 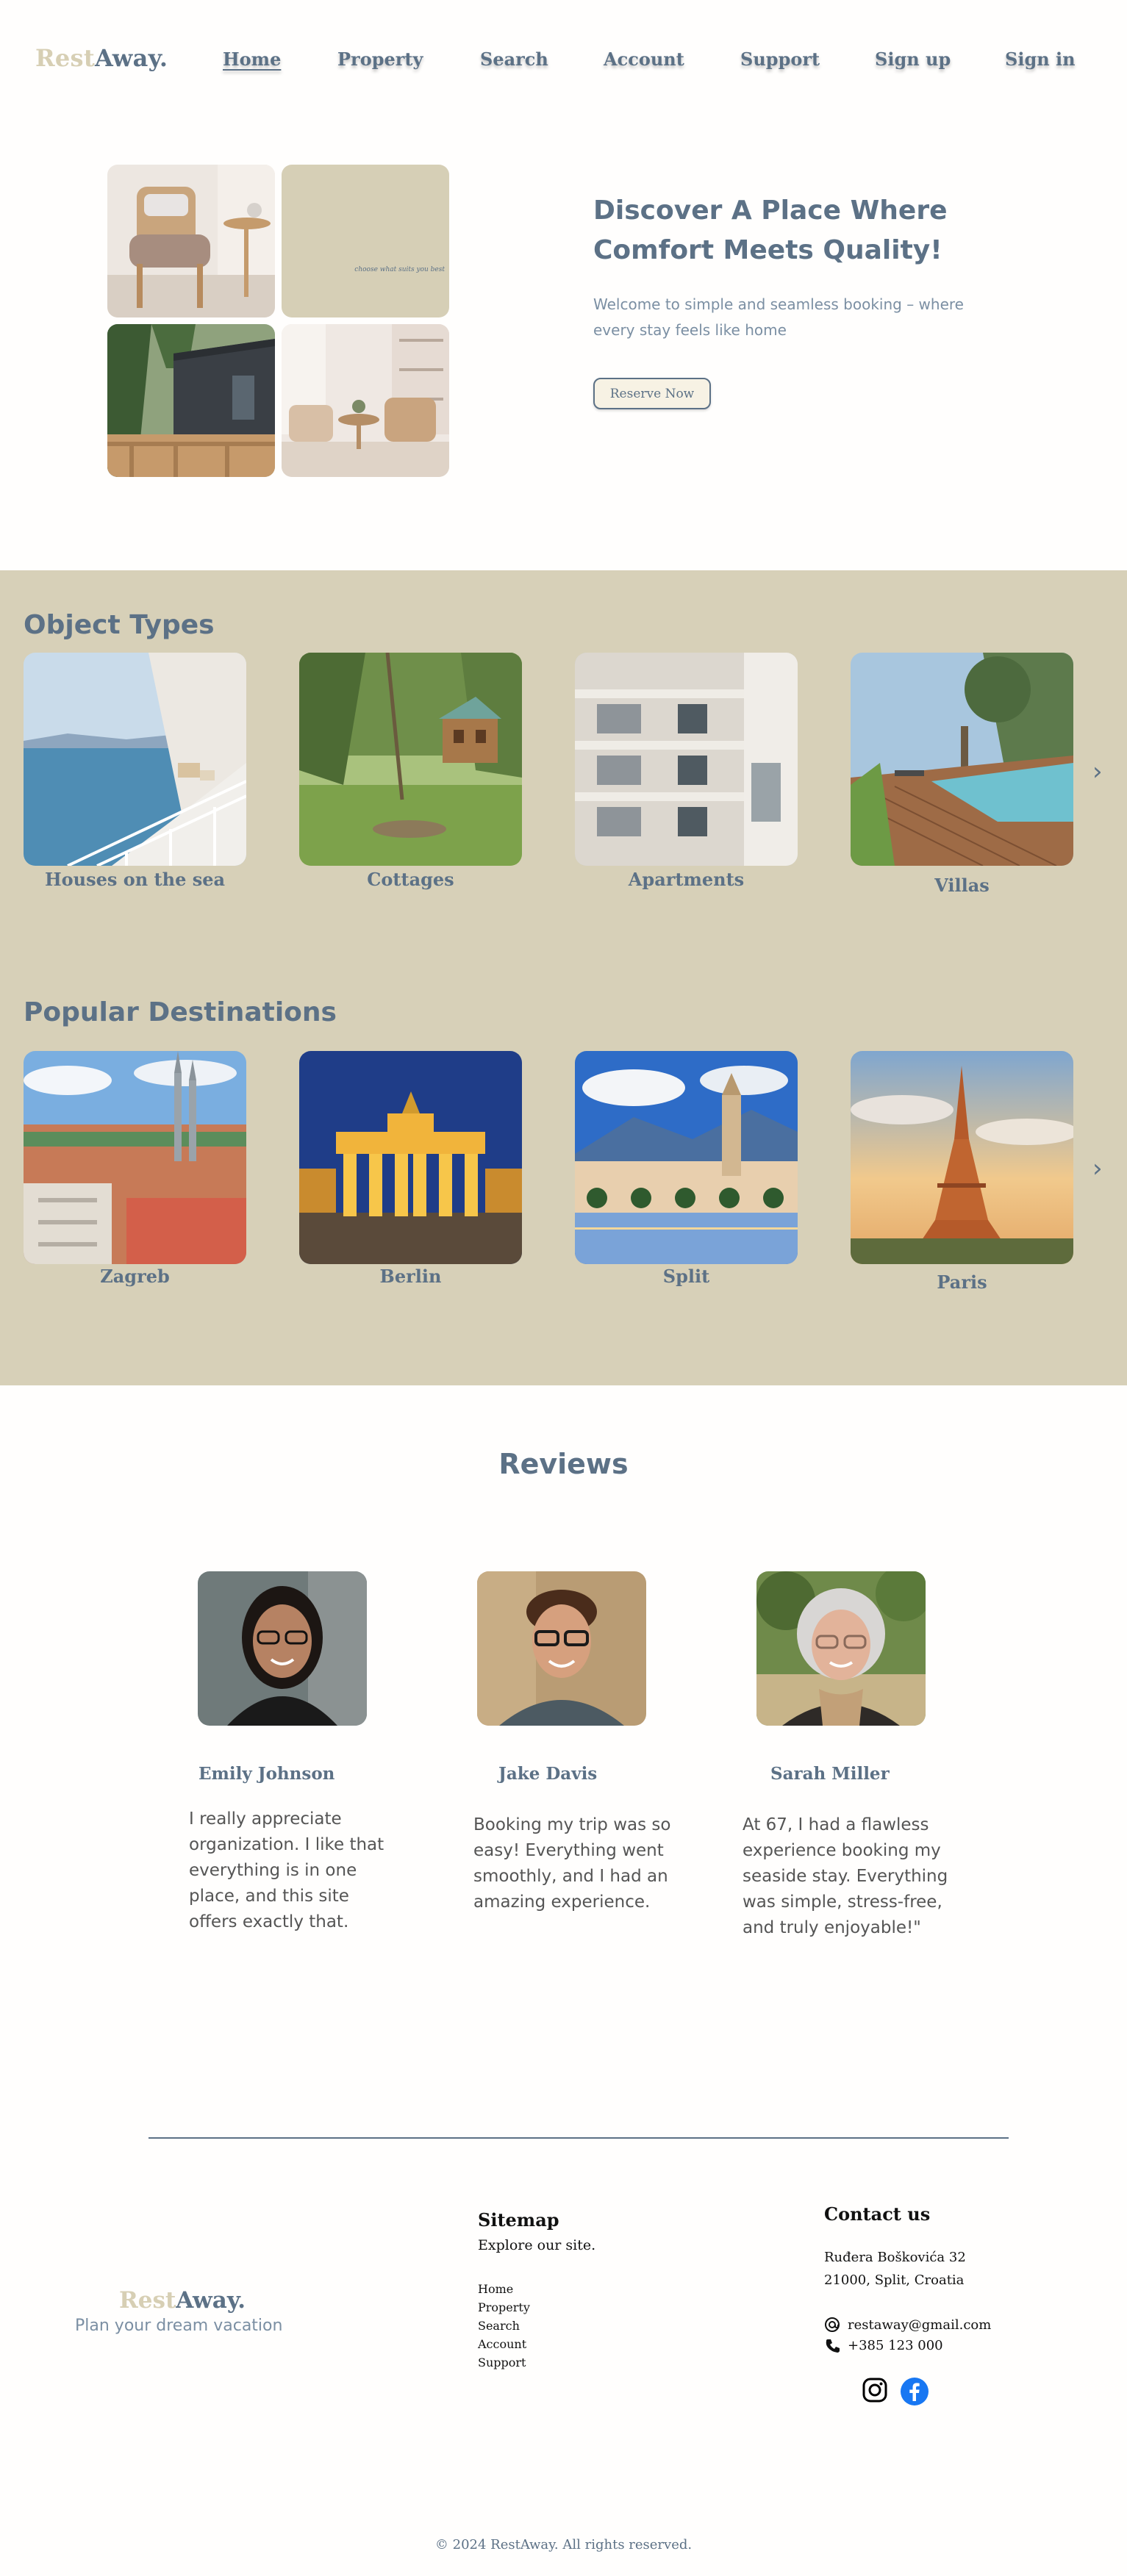 I want to click on object-card-villas, so click(x=962, y=759).